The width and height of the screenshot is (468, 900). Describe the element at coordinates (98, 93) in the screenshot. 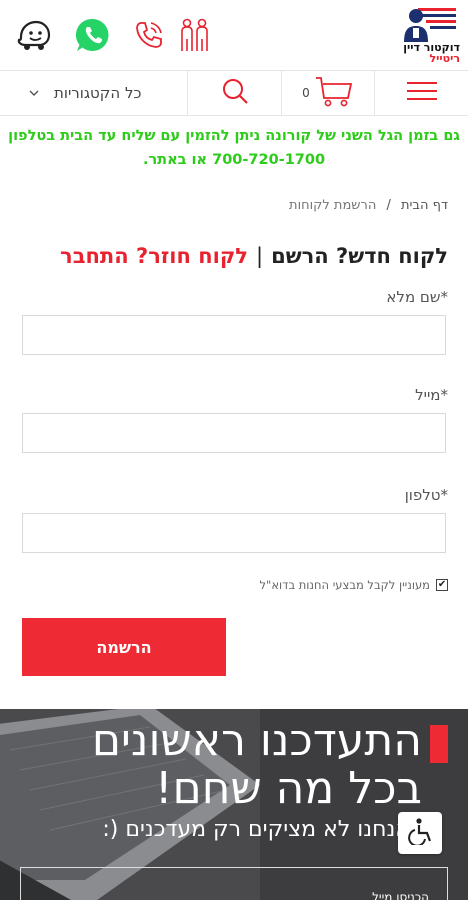

I see `categories-label: כל הקטגוריות` at that location.